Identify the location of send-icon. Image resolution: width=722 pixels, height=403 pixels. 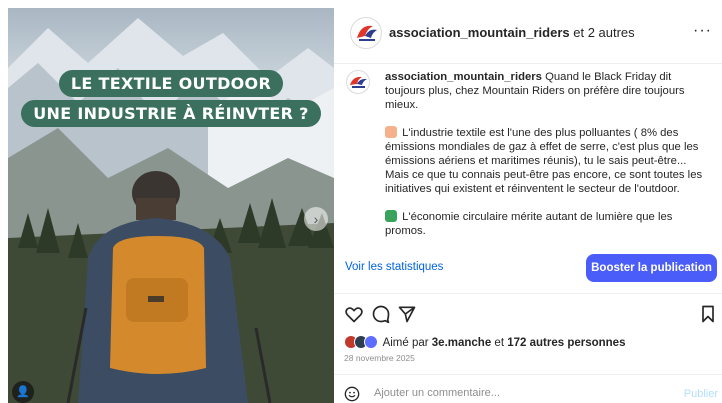
(407, 314).